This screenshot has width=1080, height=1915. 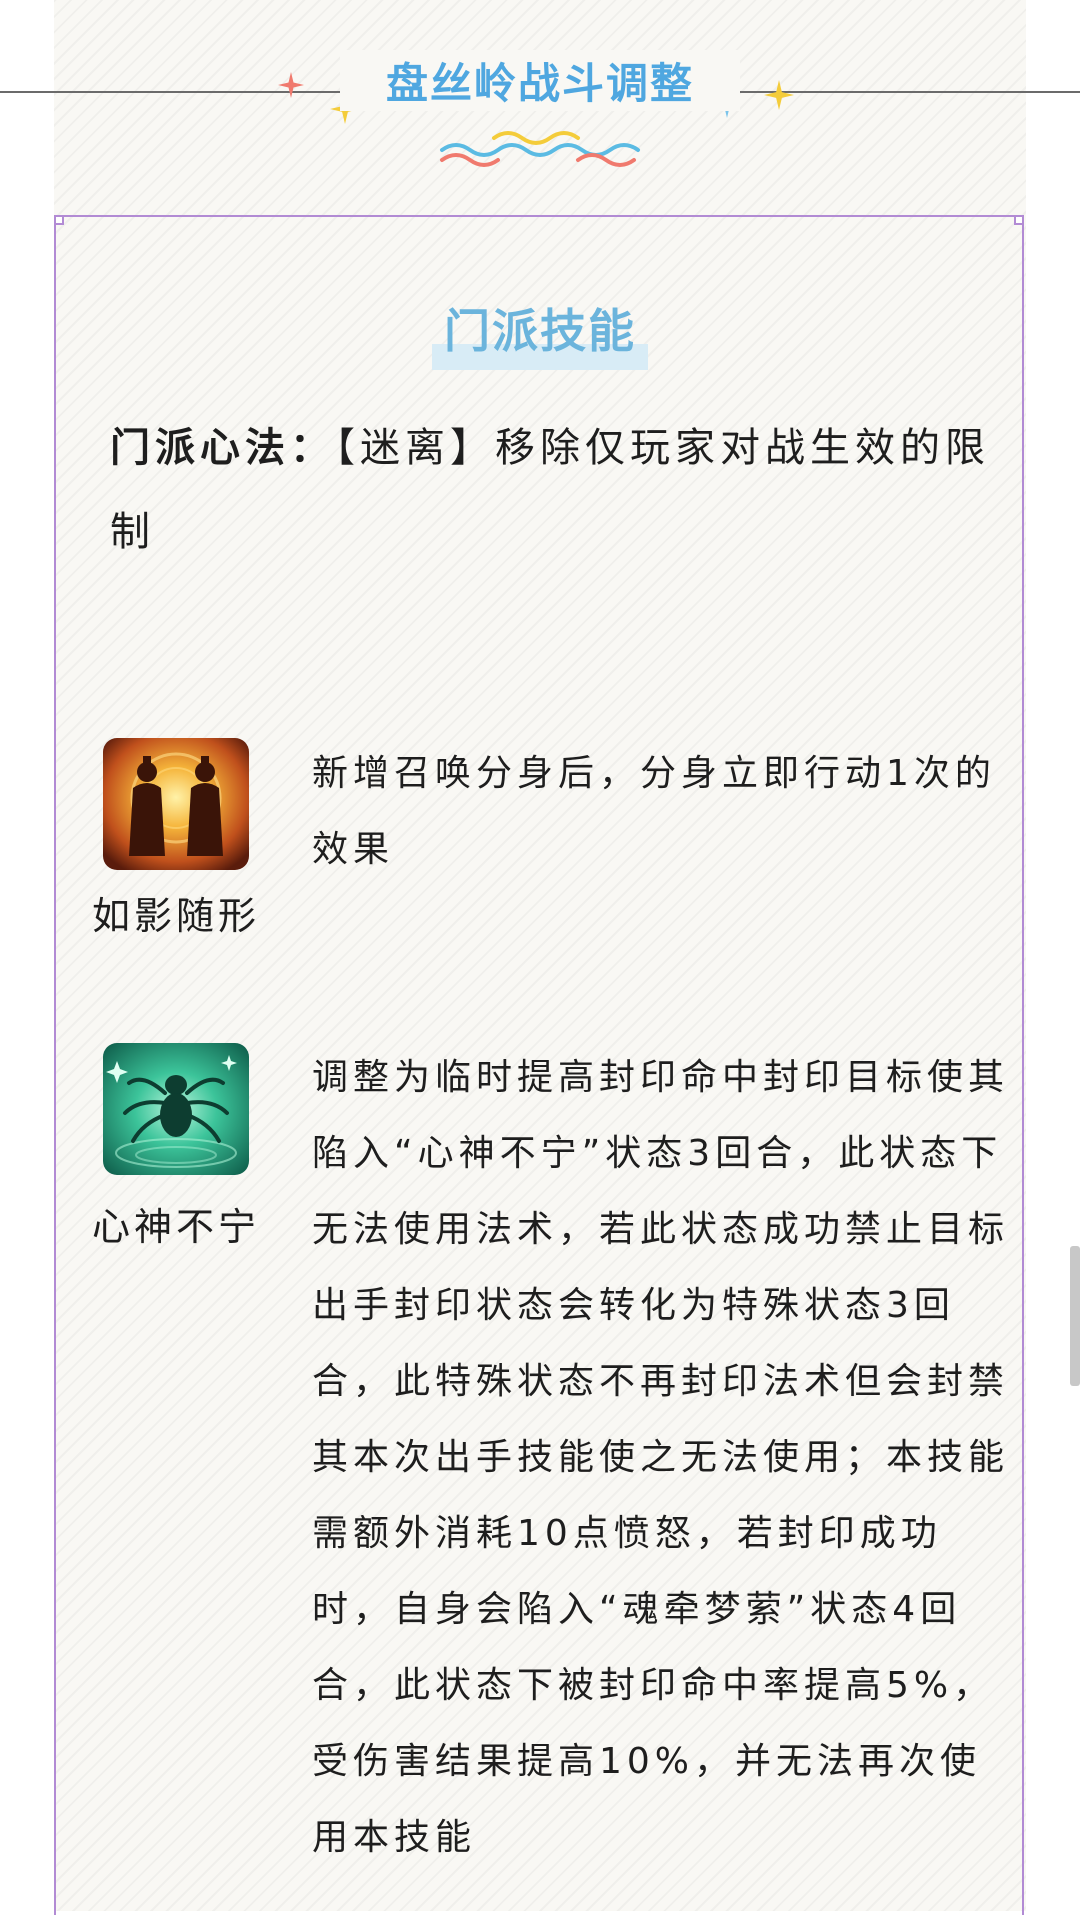 I want to click on skill-name: 心神不宁, so click(x=175, y=1227).